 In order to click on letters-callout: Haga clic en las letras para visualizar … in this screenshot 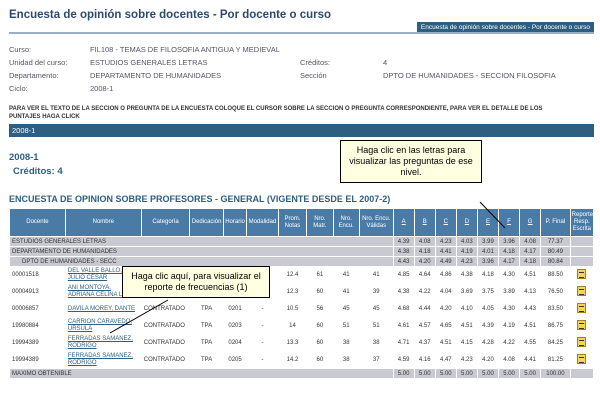, I will do `click(411, 161)`.